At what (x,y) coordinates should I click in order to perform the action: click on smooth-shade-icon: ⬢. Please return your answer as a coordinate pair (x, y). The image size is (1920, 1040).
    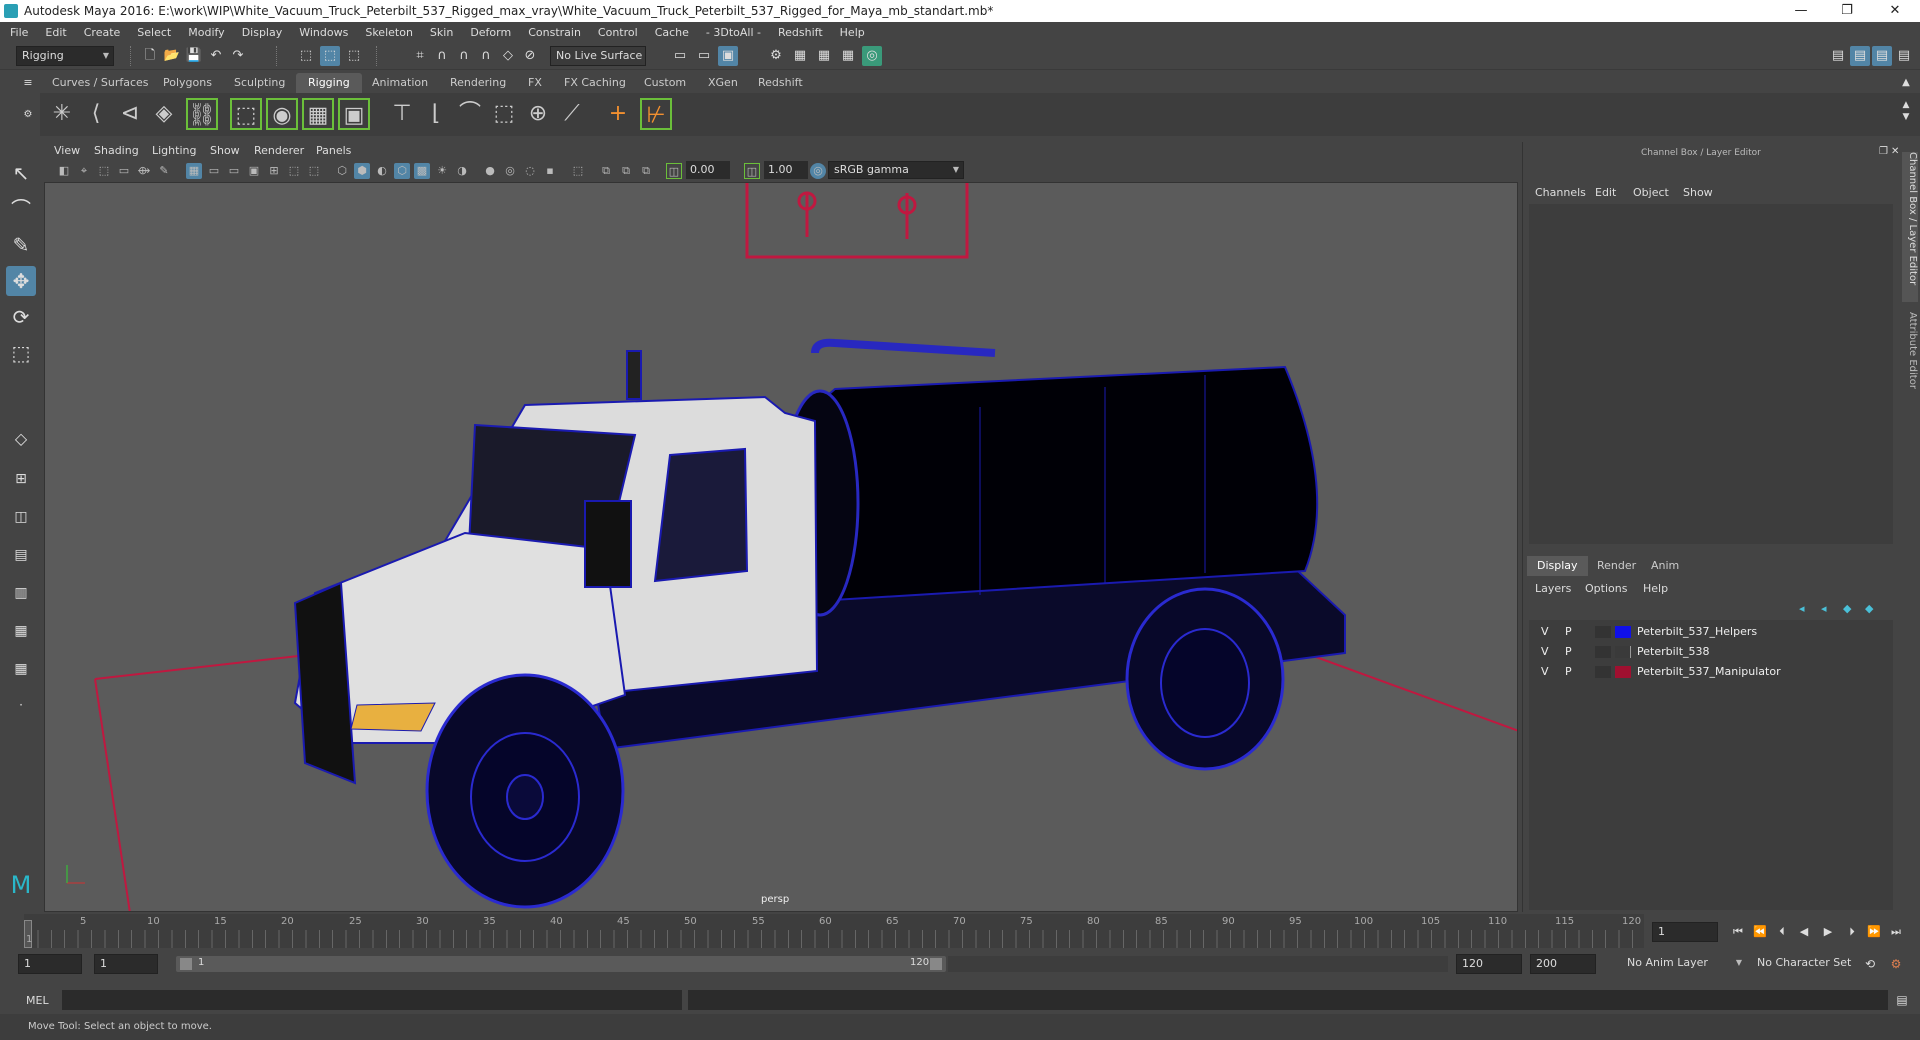
    Looking at the image, I should click on (362, 171).